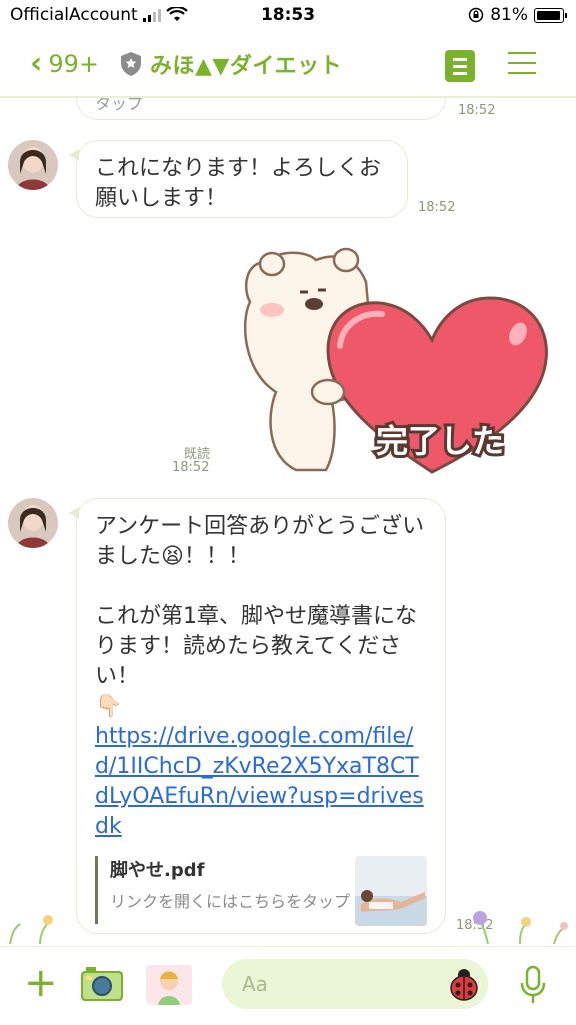  What do you see at coordinates (509, 15) in the screenshot?
I see `battery-percent: 81%` at bounding box center [509, 15].